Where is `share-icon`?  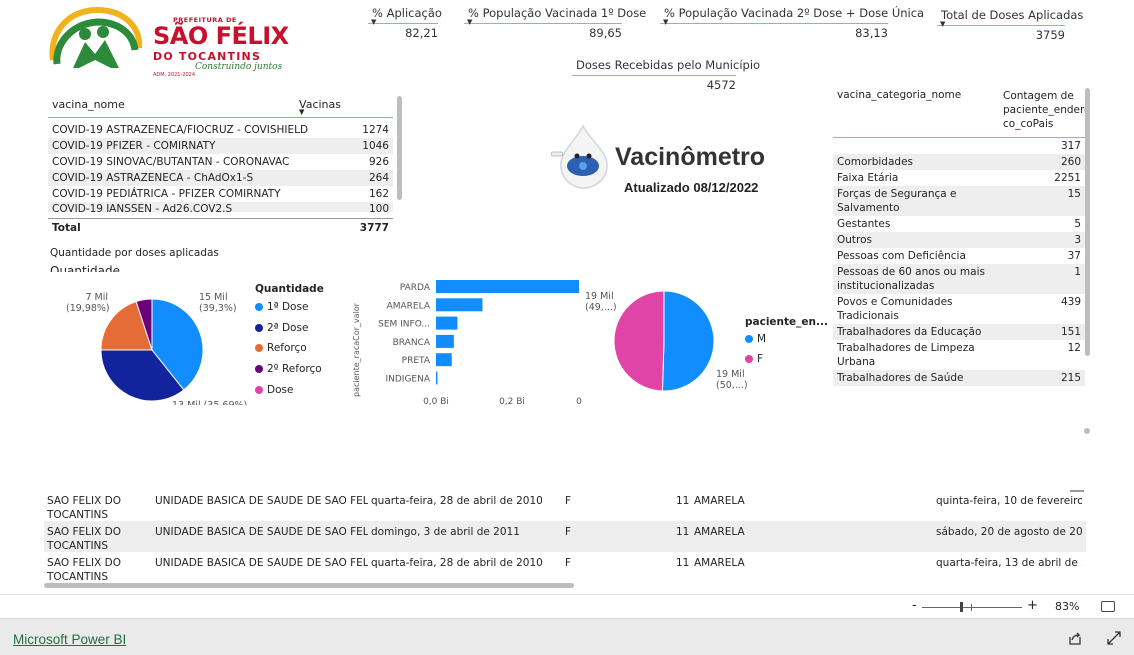
share-icon is located at coordinates (1075, 638).